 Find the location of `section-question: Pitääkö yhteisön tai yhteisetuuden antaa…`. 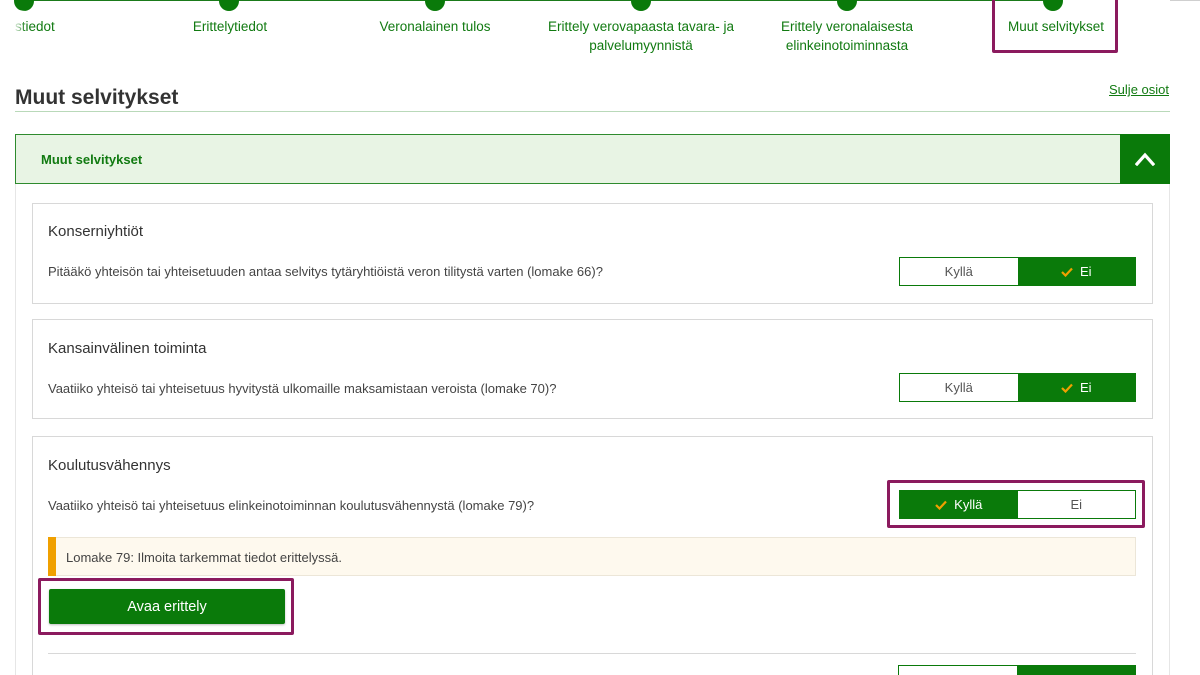

section-question: Pitääkö yhteisön tai yhteisetuuden antaa… is located at coordinates (325, 271).